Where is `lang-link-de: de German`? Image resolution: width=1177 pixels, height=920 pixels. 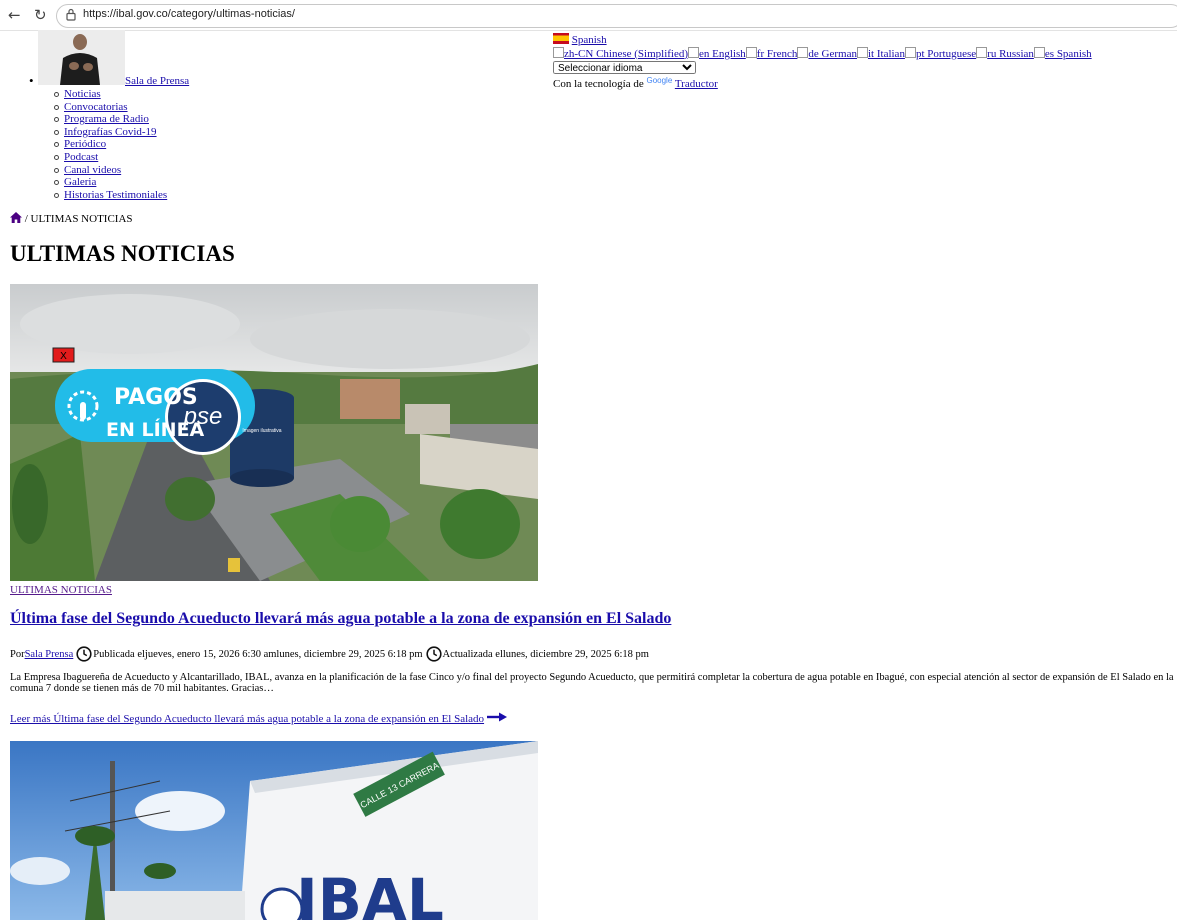 lang-link-de: de German is located at coordinates (832, 54).